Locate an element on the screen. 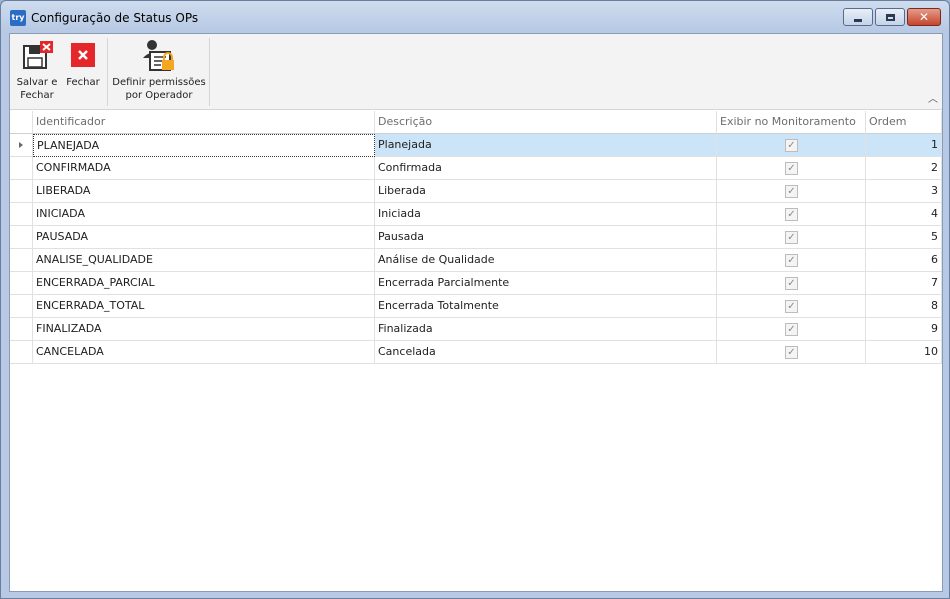  save-label-2: Fechar is located at coordinates (37, 95).